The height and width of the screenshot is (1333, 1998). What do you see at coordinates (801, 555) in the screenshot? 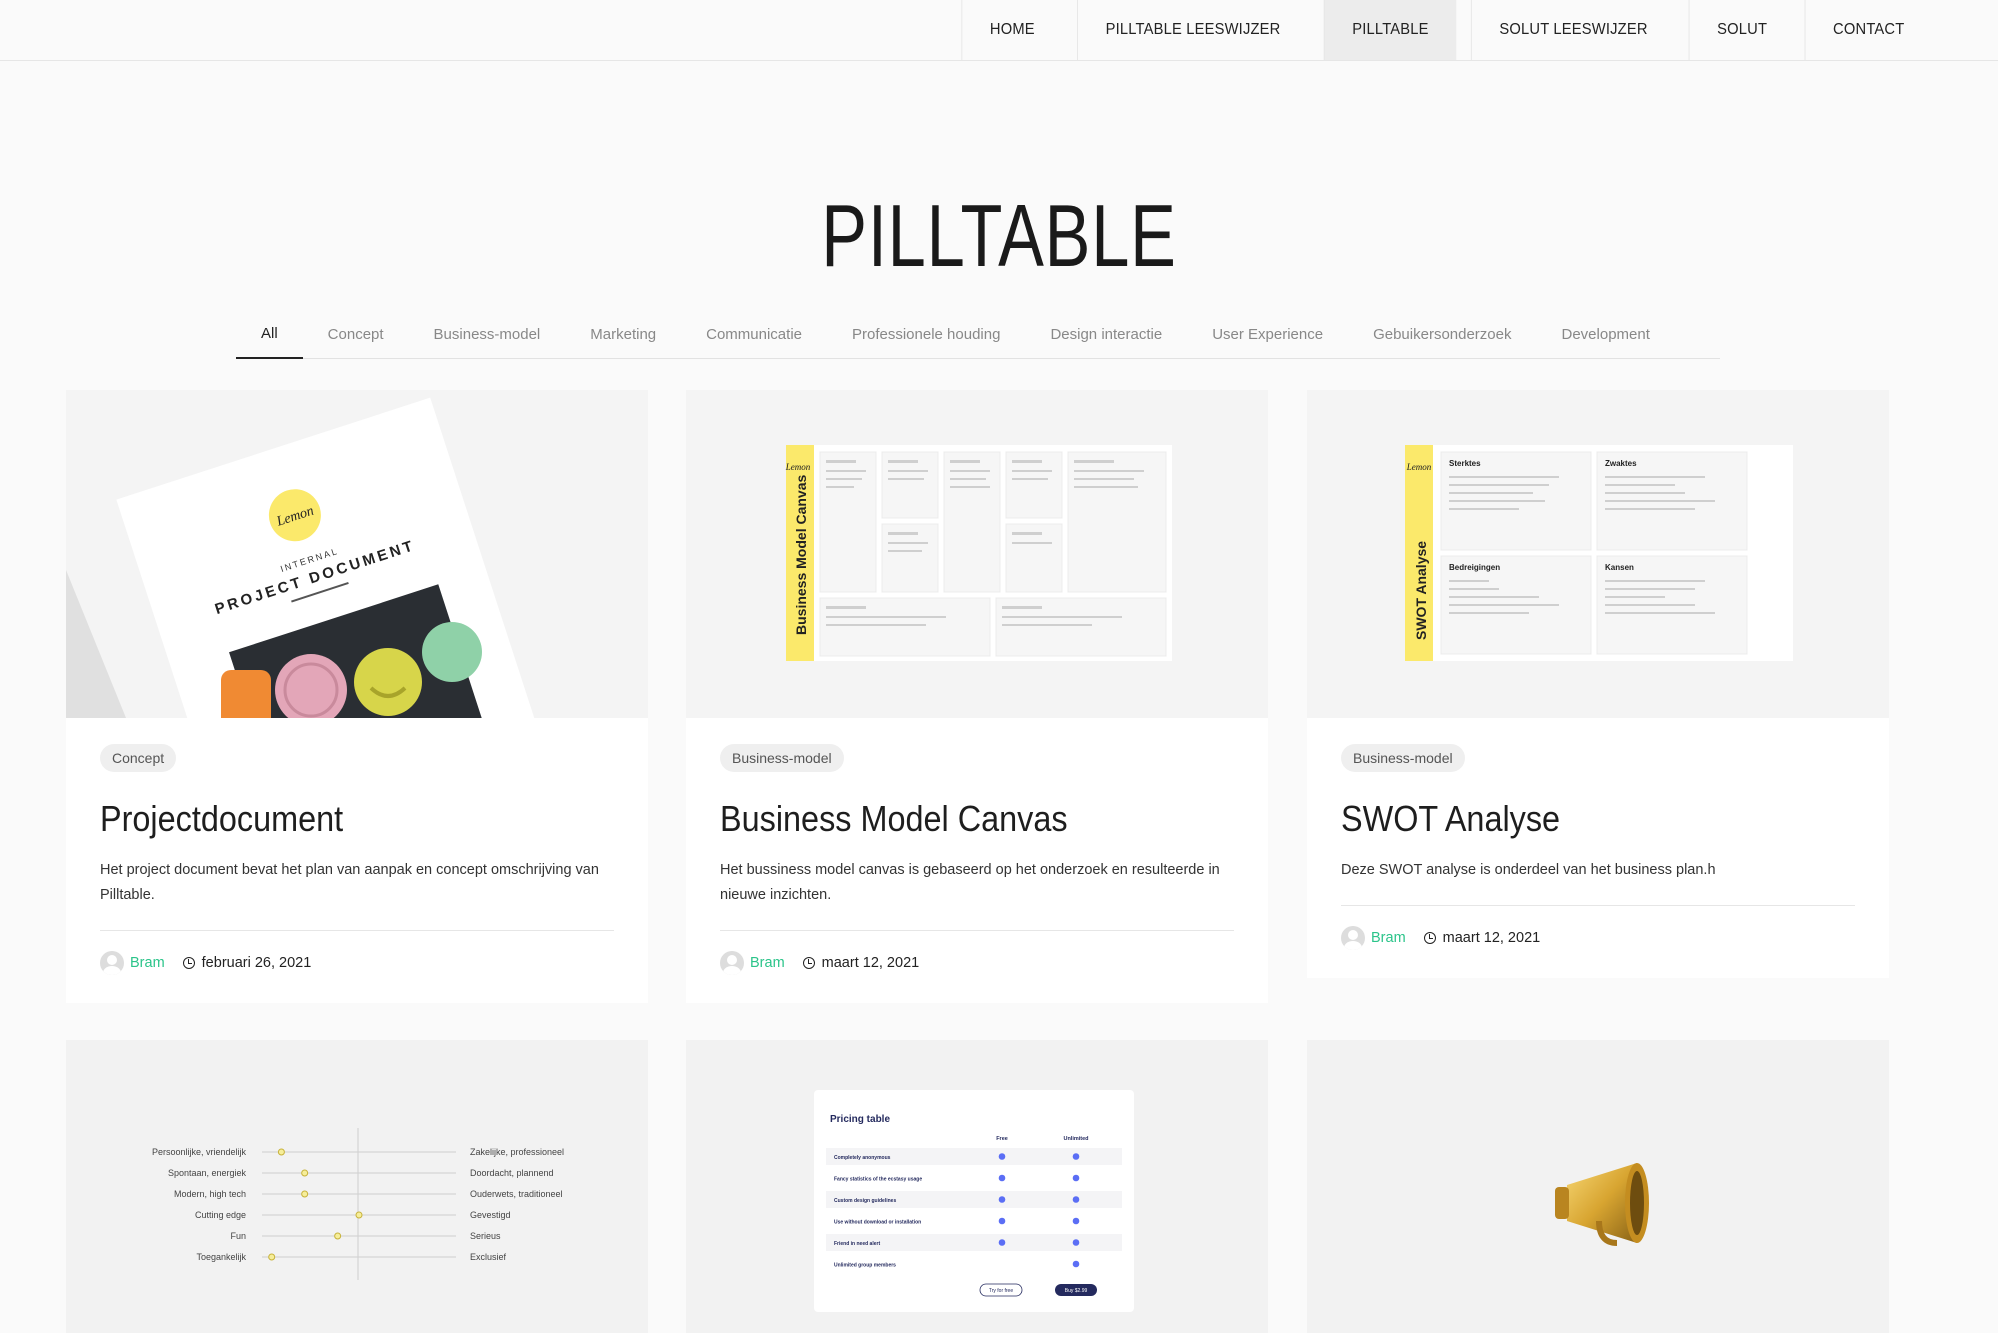
I see `svg-text: Business Model Canvas` at bounding box center [801, 555].